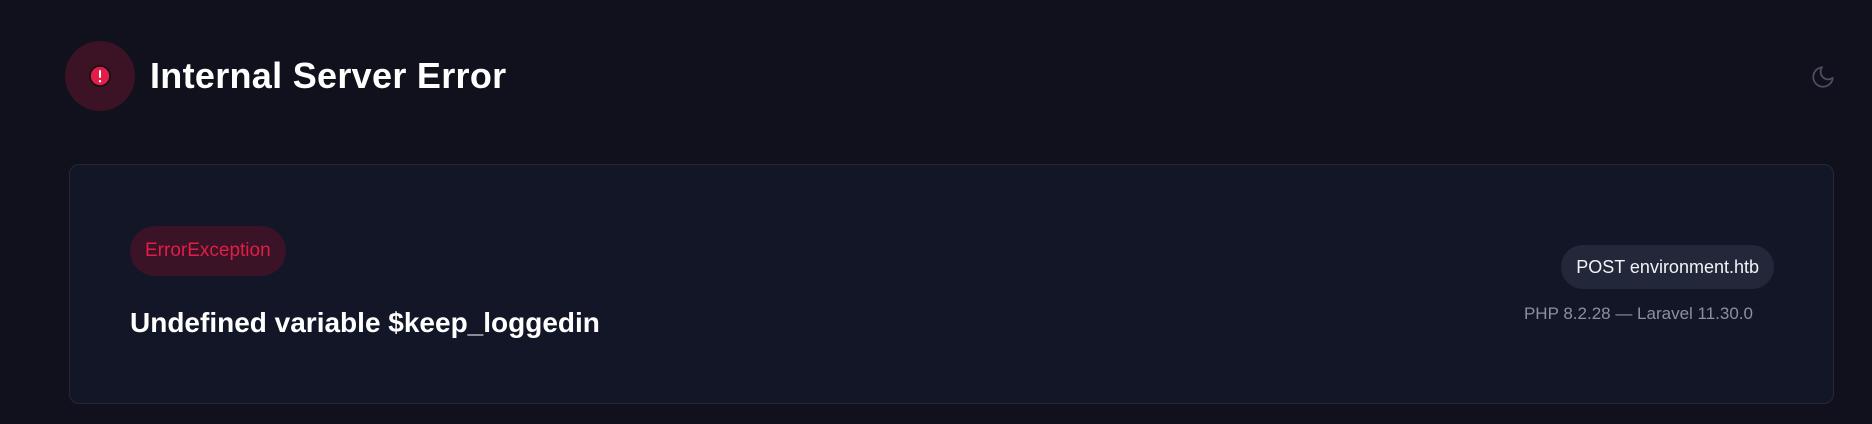 The width and height of the screenshot is (1872, 424). I want to click on moon-icon, so click(1823, 77).